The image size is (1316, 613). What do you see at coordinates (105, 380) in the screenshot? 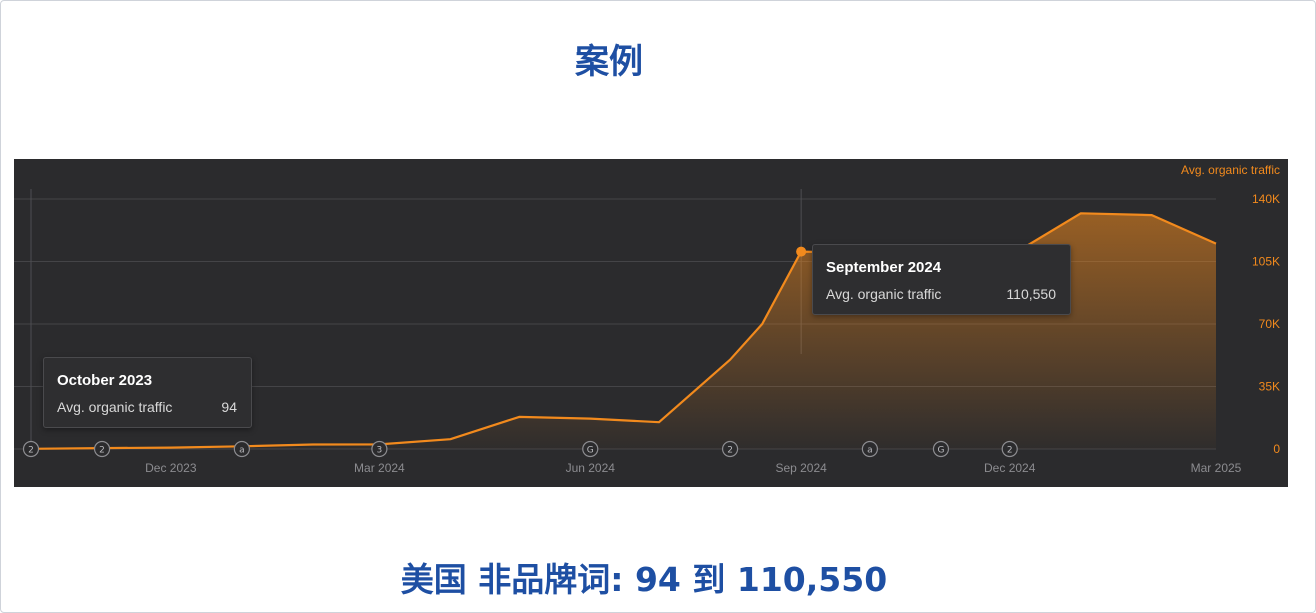
I see `tooltip-title: October 2023` at bounding box center [105, 380].